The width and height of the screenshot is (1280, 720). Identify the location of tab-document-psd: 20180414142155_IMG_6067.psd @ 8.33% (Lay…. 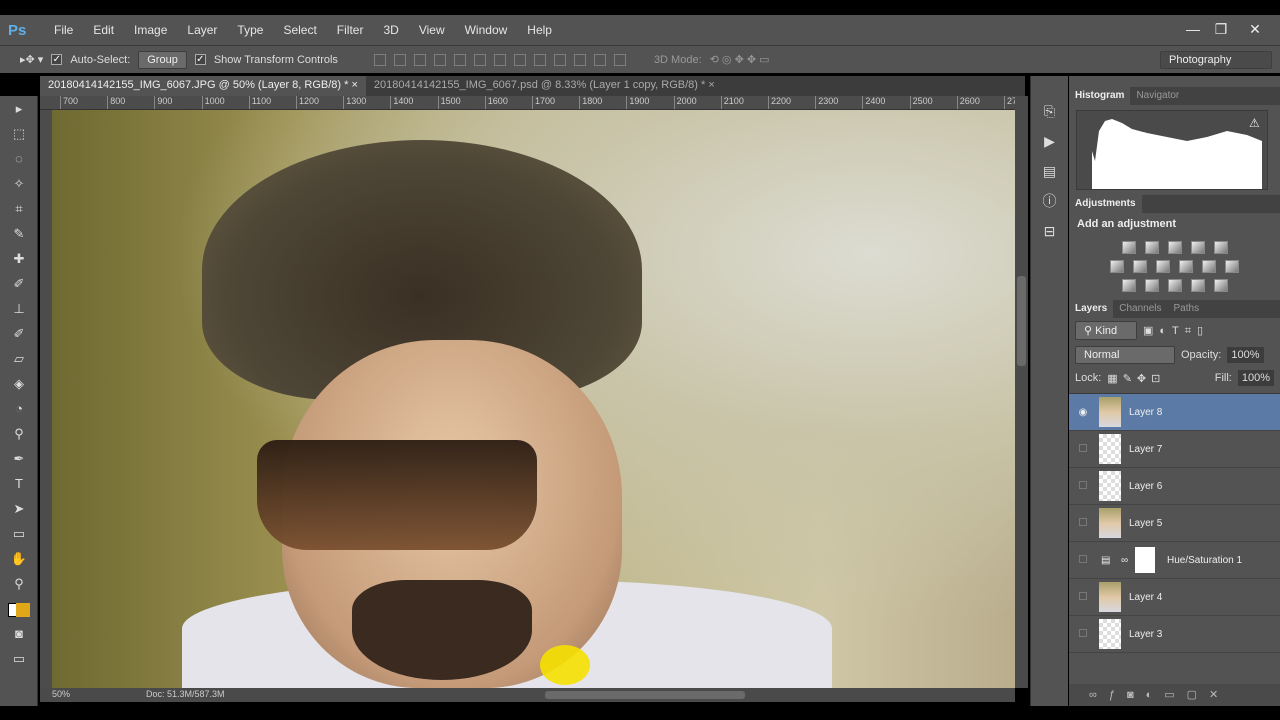
(544, 86).